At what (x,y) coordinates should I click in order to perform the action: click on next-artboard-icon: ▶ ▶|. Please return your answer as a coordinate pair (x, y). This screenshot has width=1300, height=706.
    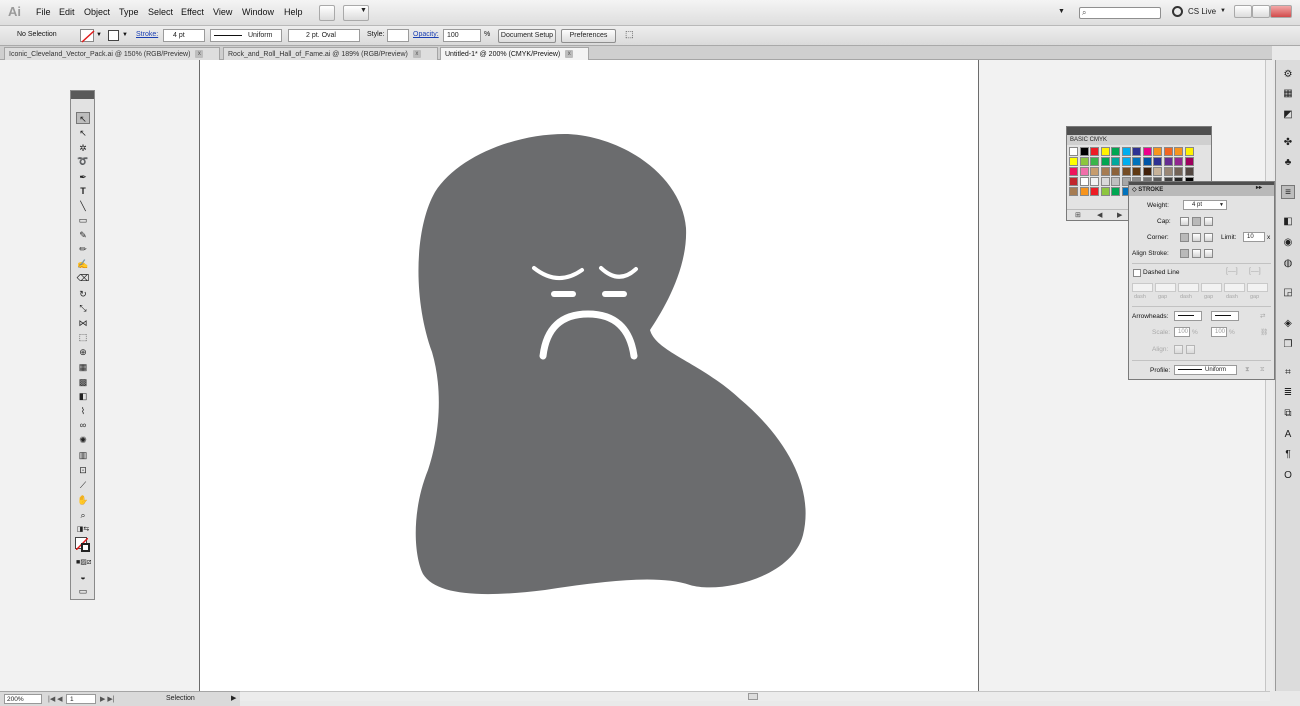
    Looking at the image, I should click on (107, 699).